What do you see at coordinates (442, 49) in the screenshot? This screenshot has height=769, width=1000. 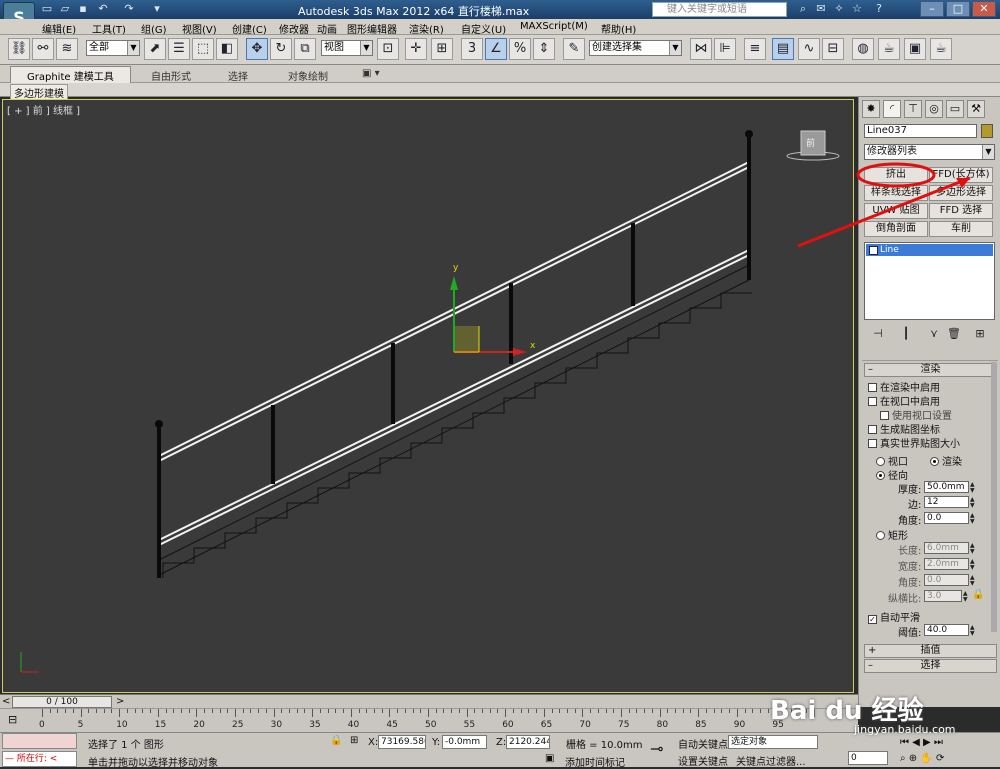 I see `keyboard-shortcut-icon: ⊞` at bounding box center [442, 49].